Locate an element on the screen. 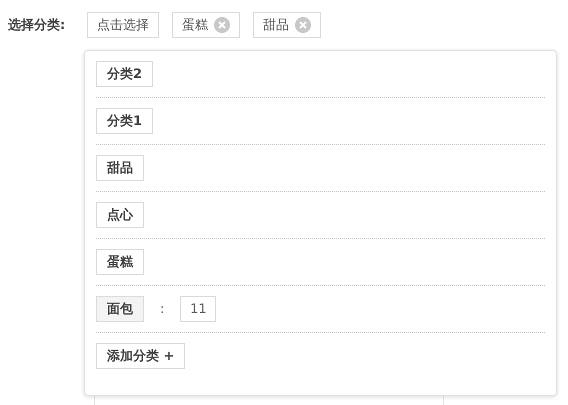 Image resolution: width=568 pixels, height=405 pixels. tag-label: 蛋糕 is located at coordinates (195, 25).